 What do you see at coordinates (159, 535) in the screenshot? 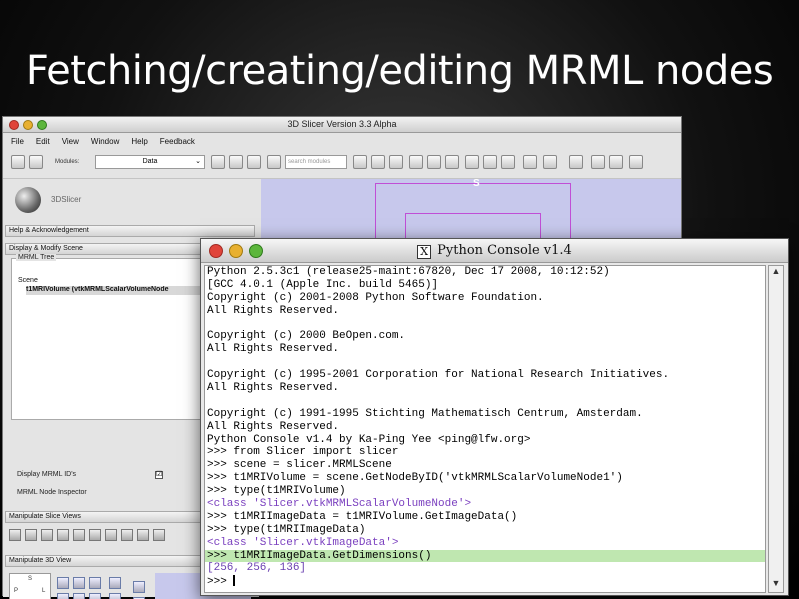
I see `slice-tool-10-icon` at bounding box center [159, 535].